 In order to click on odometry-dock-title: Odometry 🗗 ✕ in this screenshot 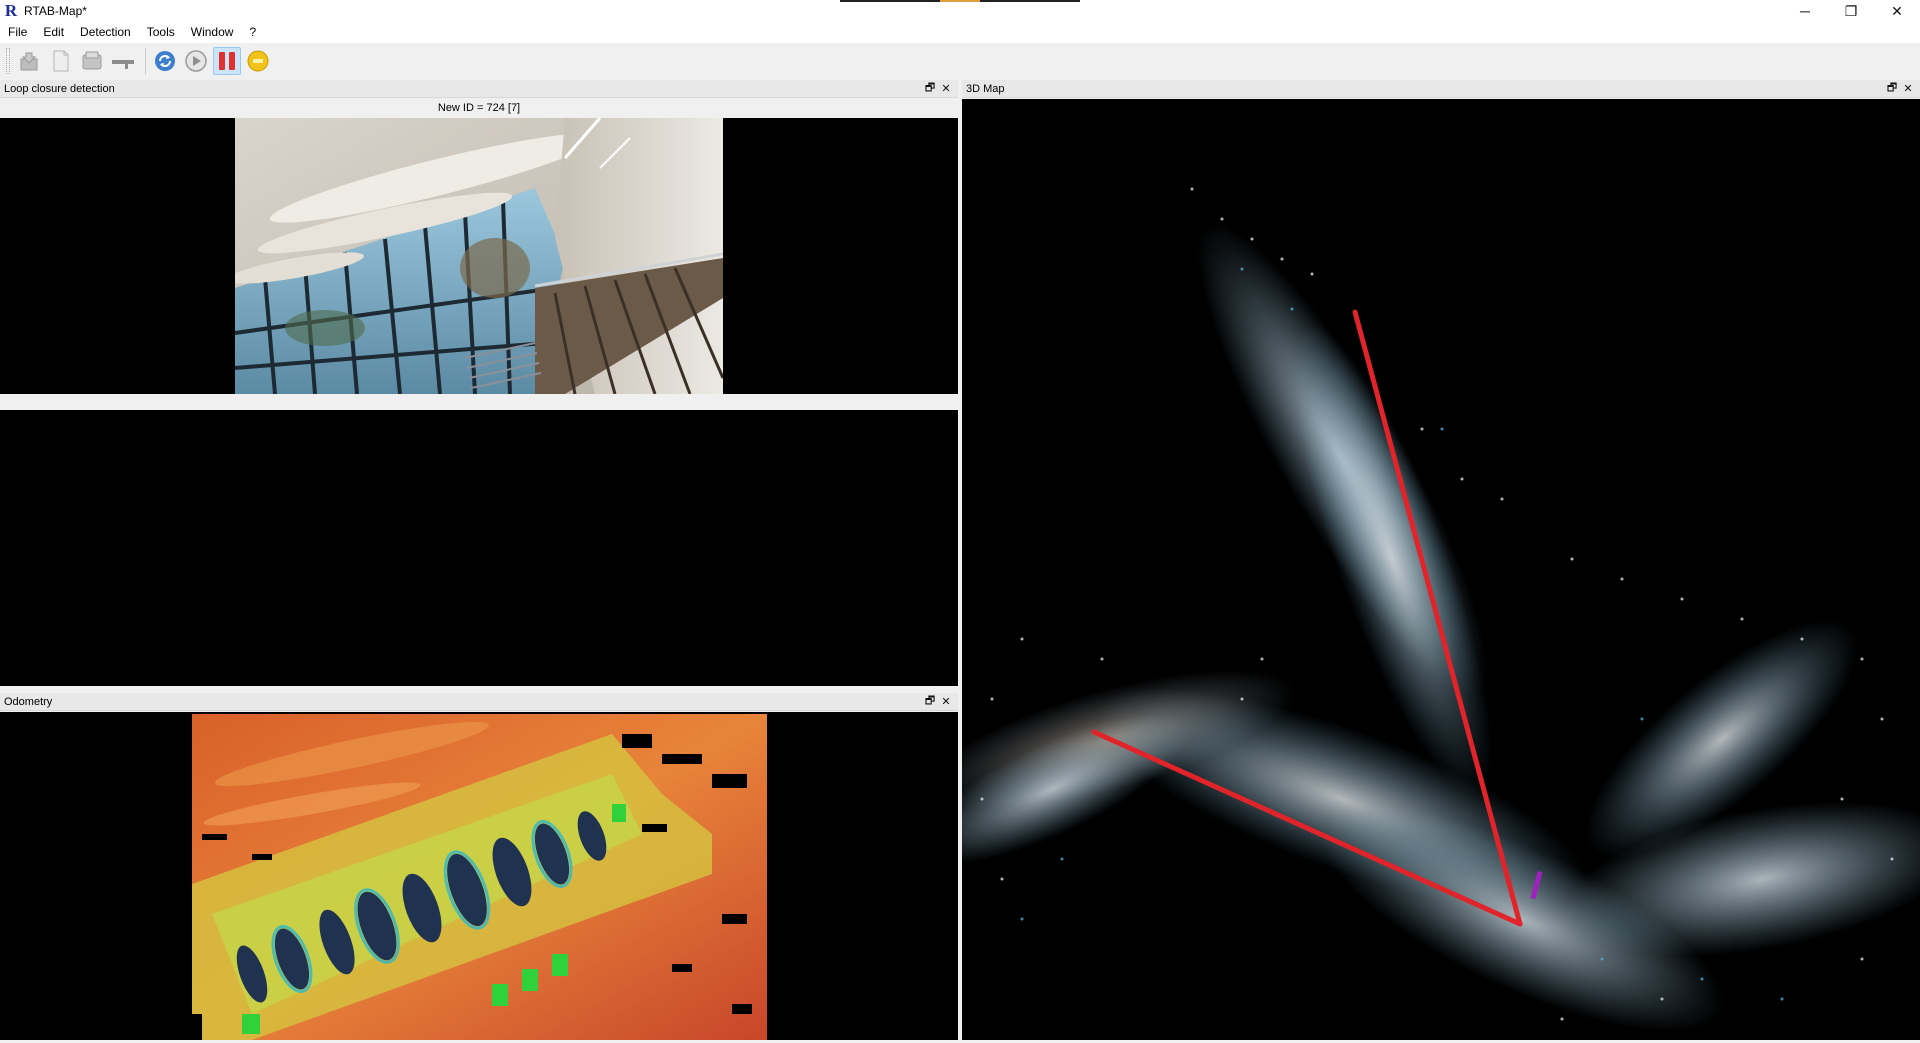, I will do `click(479, 702)`.